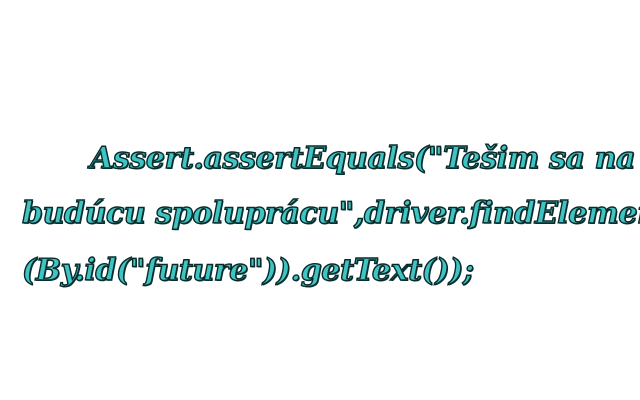 The height and width of the screenshot is (400, 640). I want to click on code-line-3: (By.id("future")).getText());, so click(247, 270).